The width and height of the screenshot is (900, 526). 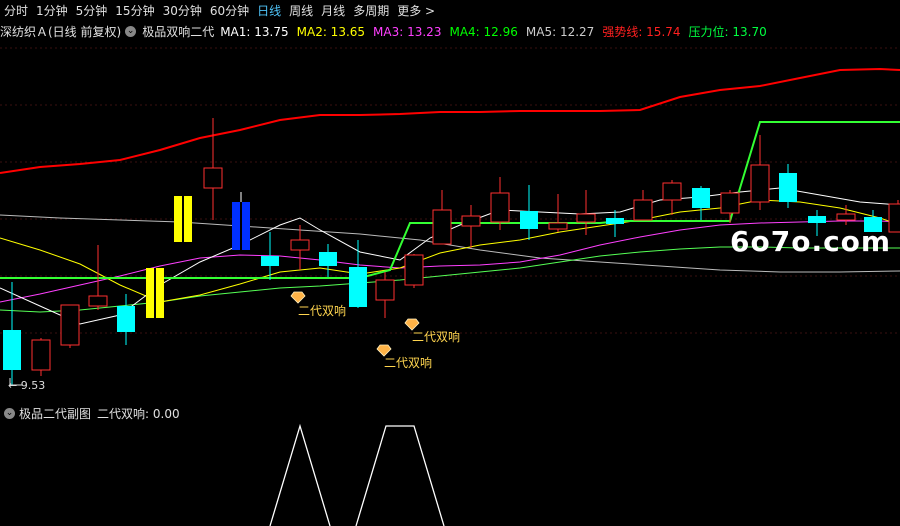 I want to click on period-tabs: 分时 1分钟 5分钟 15分钟 30分钟 60分钟 日线 周线 月线 多周期 更多 >, so click(x=450, y=10).